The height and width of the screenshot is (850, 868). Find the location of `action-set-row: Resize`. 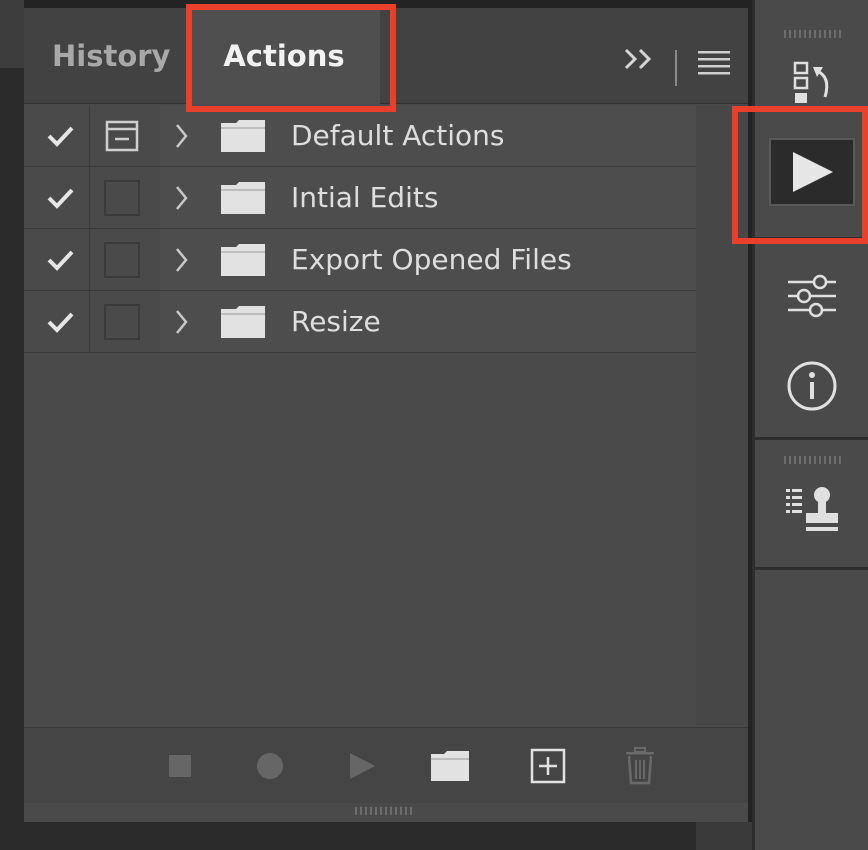

action-set-row: Resize is located at coordinates (360, 322).